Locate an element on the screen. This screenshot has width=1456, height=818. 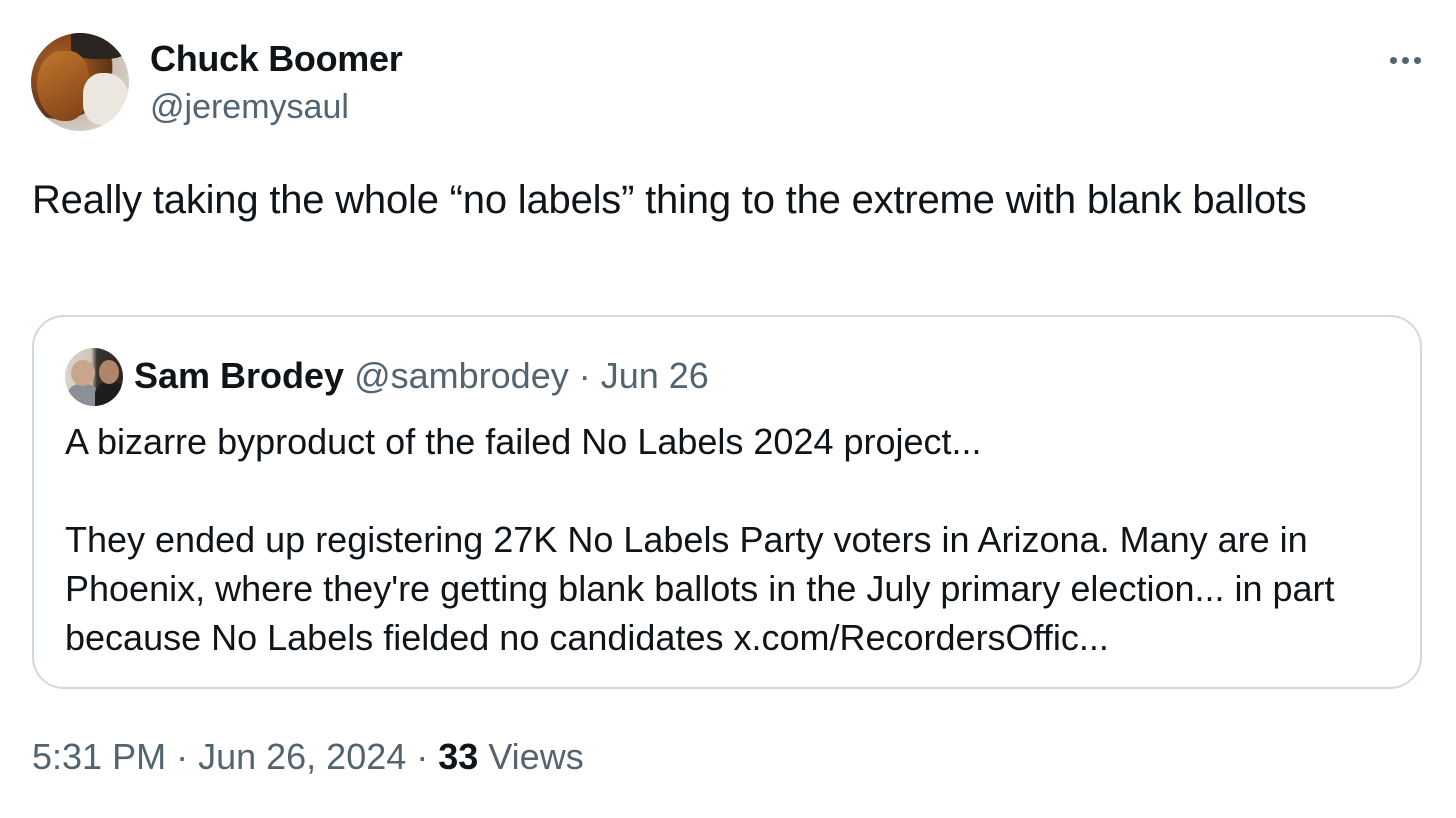
author-handle: @jeremysaul is located at coordinates (249, 107).